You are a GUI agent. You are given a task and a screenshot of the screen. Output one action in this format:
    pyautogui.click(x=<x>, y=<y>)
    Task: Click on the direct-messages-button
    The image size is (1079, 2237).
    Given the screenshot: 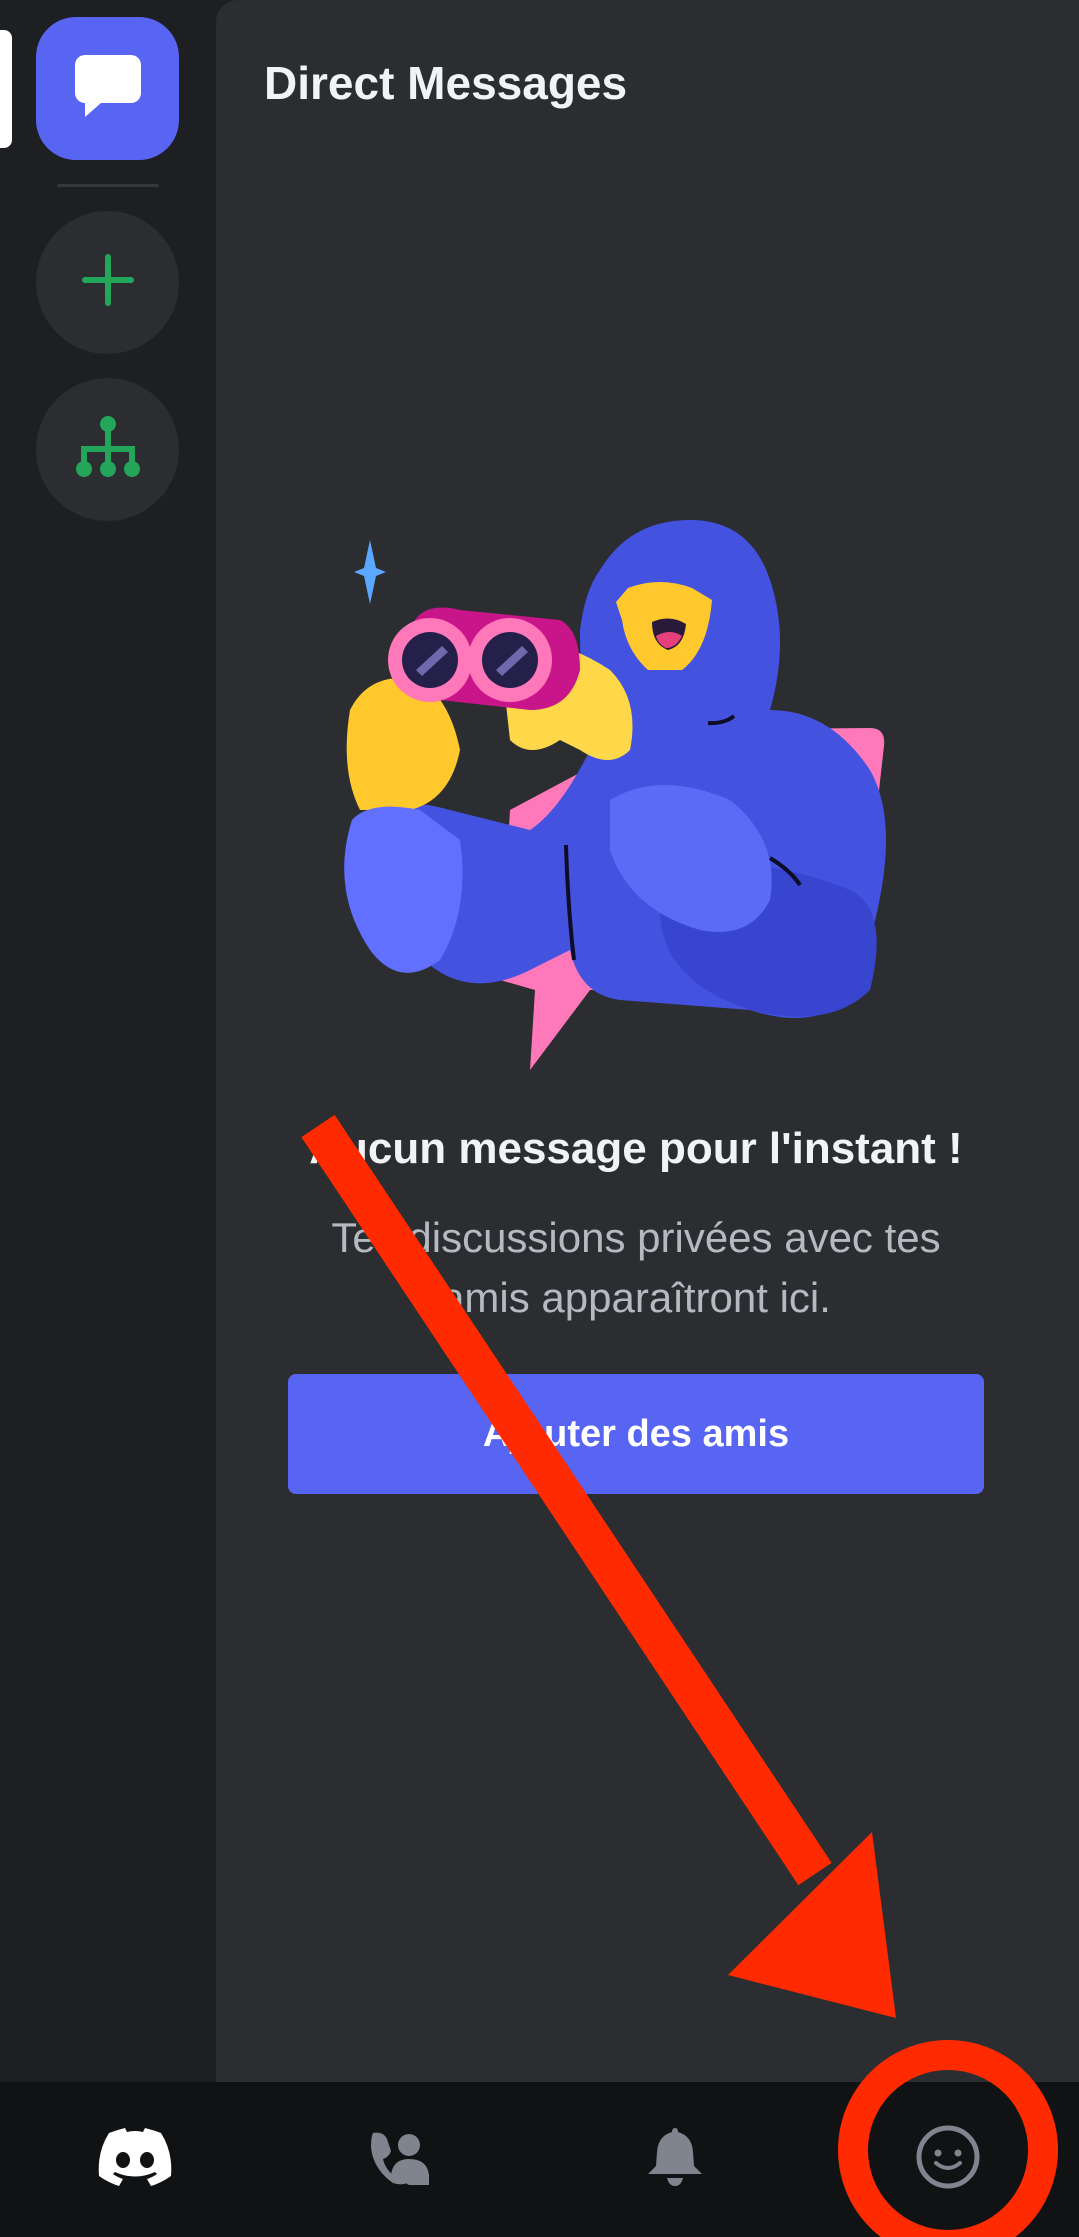 What is the action you would take?
    pyautogui.click(x=107, y=88)
    